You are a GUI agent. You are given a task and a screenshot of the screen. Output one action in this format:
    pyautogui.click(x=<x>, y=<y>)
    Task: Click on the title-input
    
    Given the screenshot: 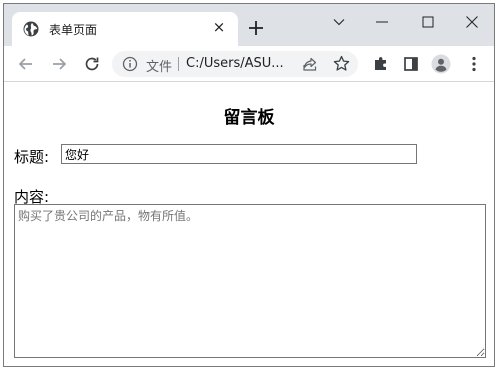 What is the action you would take?
    pyautogui.click(x=239, y=154)
    